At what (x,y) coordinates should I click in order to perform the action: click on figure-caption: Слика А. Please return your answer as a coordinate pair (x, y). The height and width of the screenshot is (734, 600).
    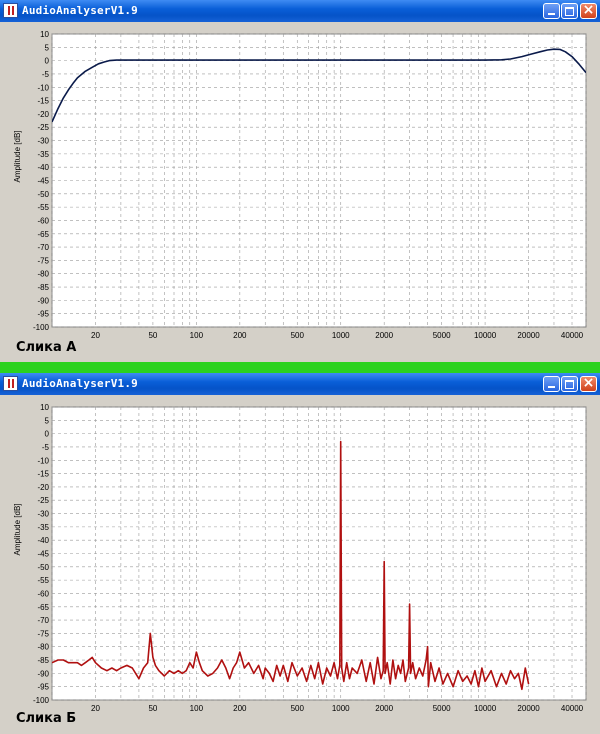
    Looking at the image, I should click on (46, 347).